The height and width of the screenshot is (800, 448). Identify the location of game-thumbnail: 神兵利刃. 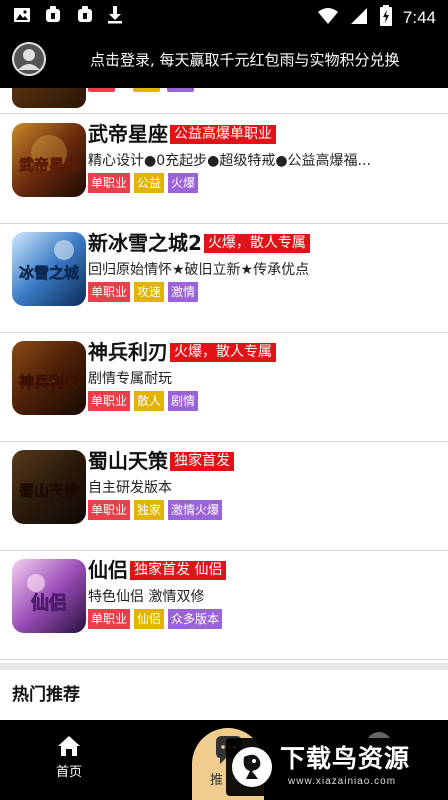
(49, 378).